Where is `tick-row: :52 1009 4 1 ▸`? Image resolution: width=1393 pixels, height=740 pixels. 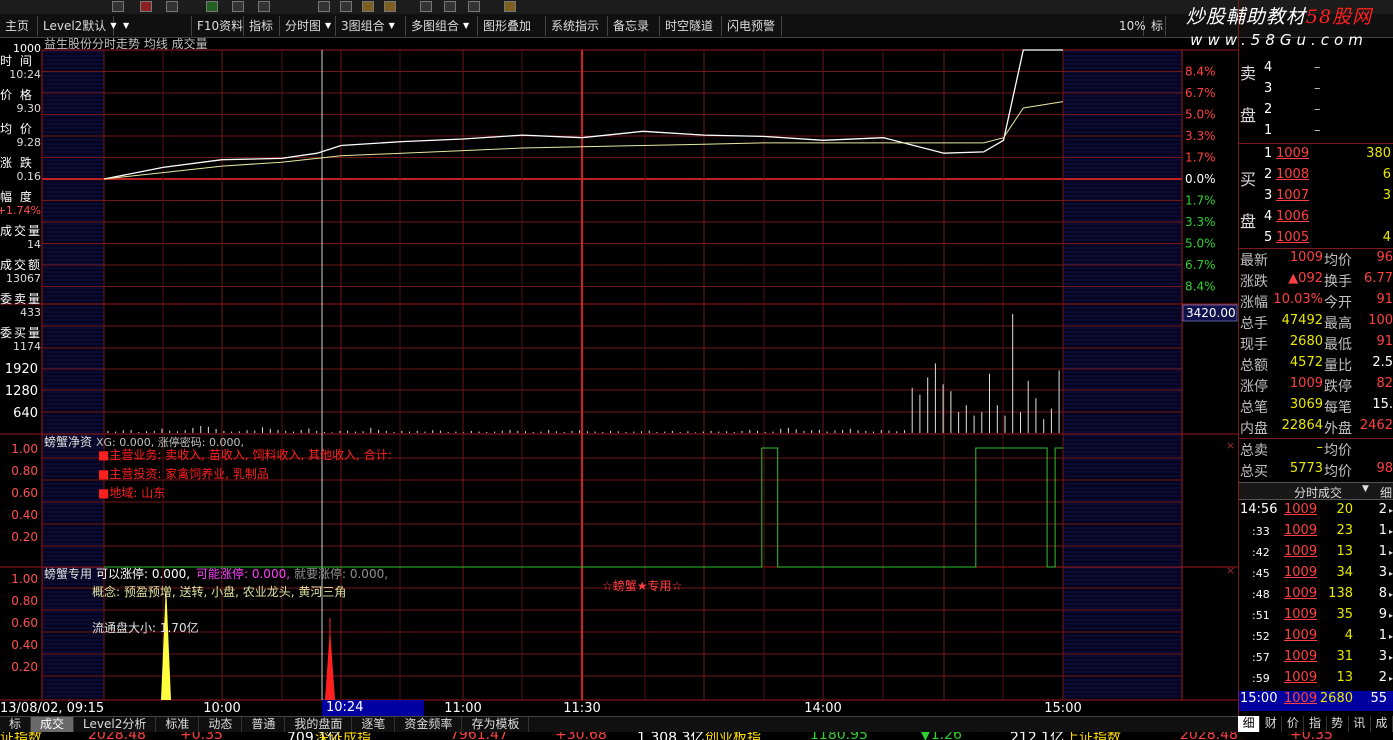 tick-row: :52 1009 4 1 ▸ is located at coordinates (1315, 638).